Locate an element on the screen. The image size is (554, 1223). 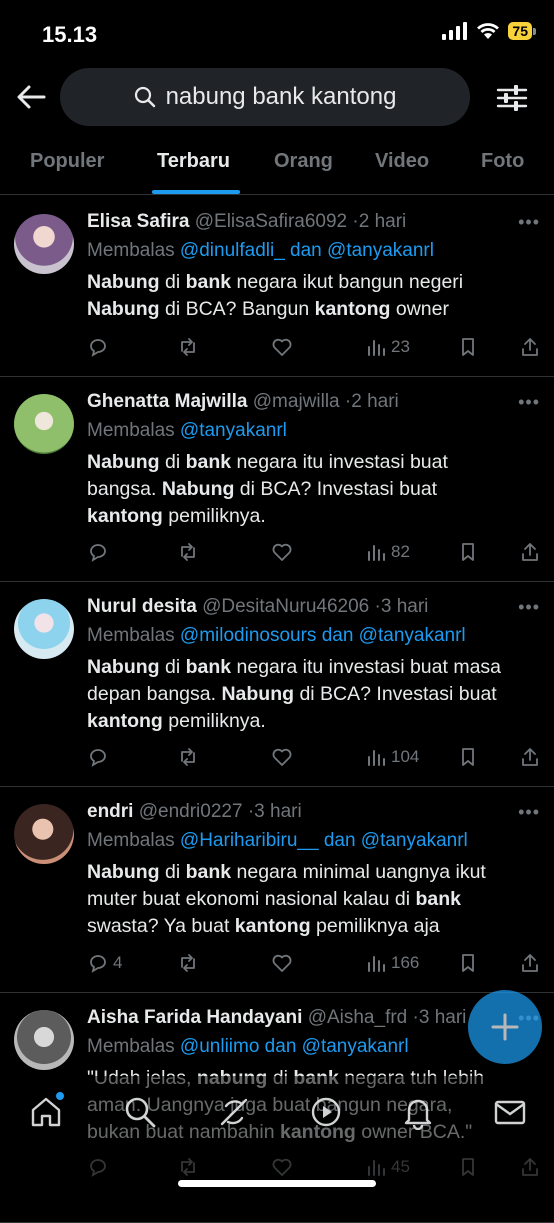
handle: @DesitaNuru46206 is located at coordinates (285, 606).